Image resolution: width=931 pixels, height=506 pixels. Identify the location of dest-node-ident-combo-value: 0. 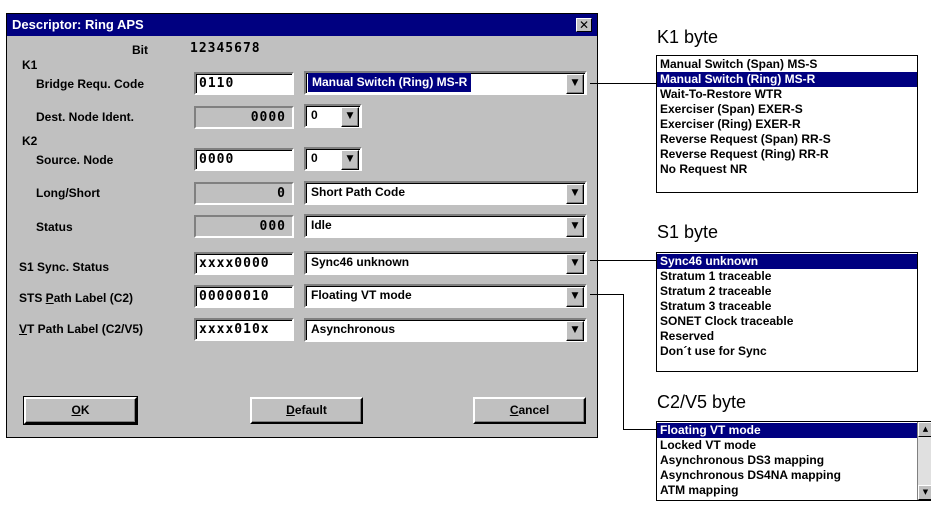
(314, 115).